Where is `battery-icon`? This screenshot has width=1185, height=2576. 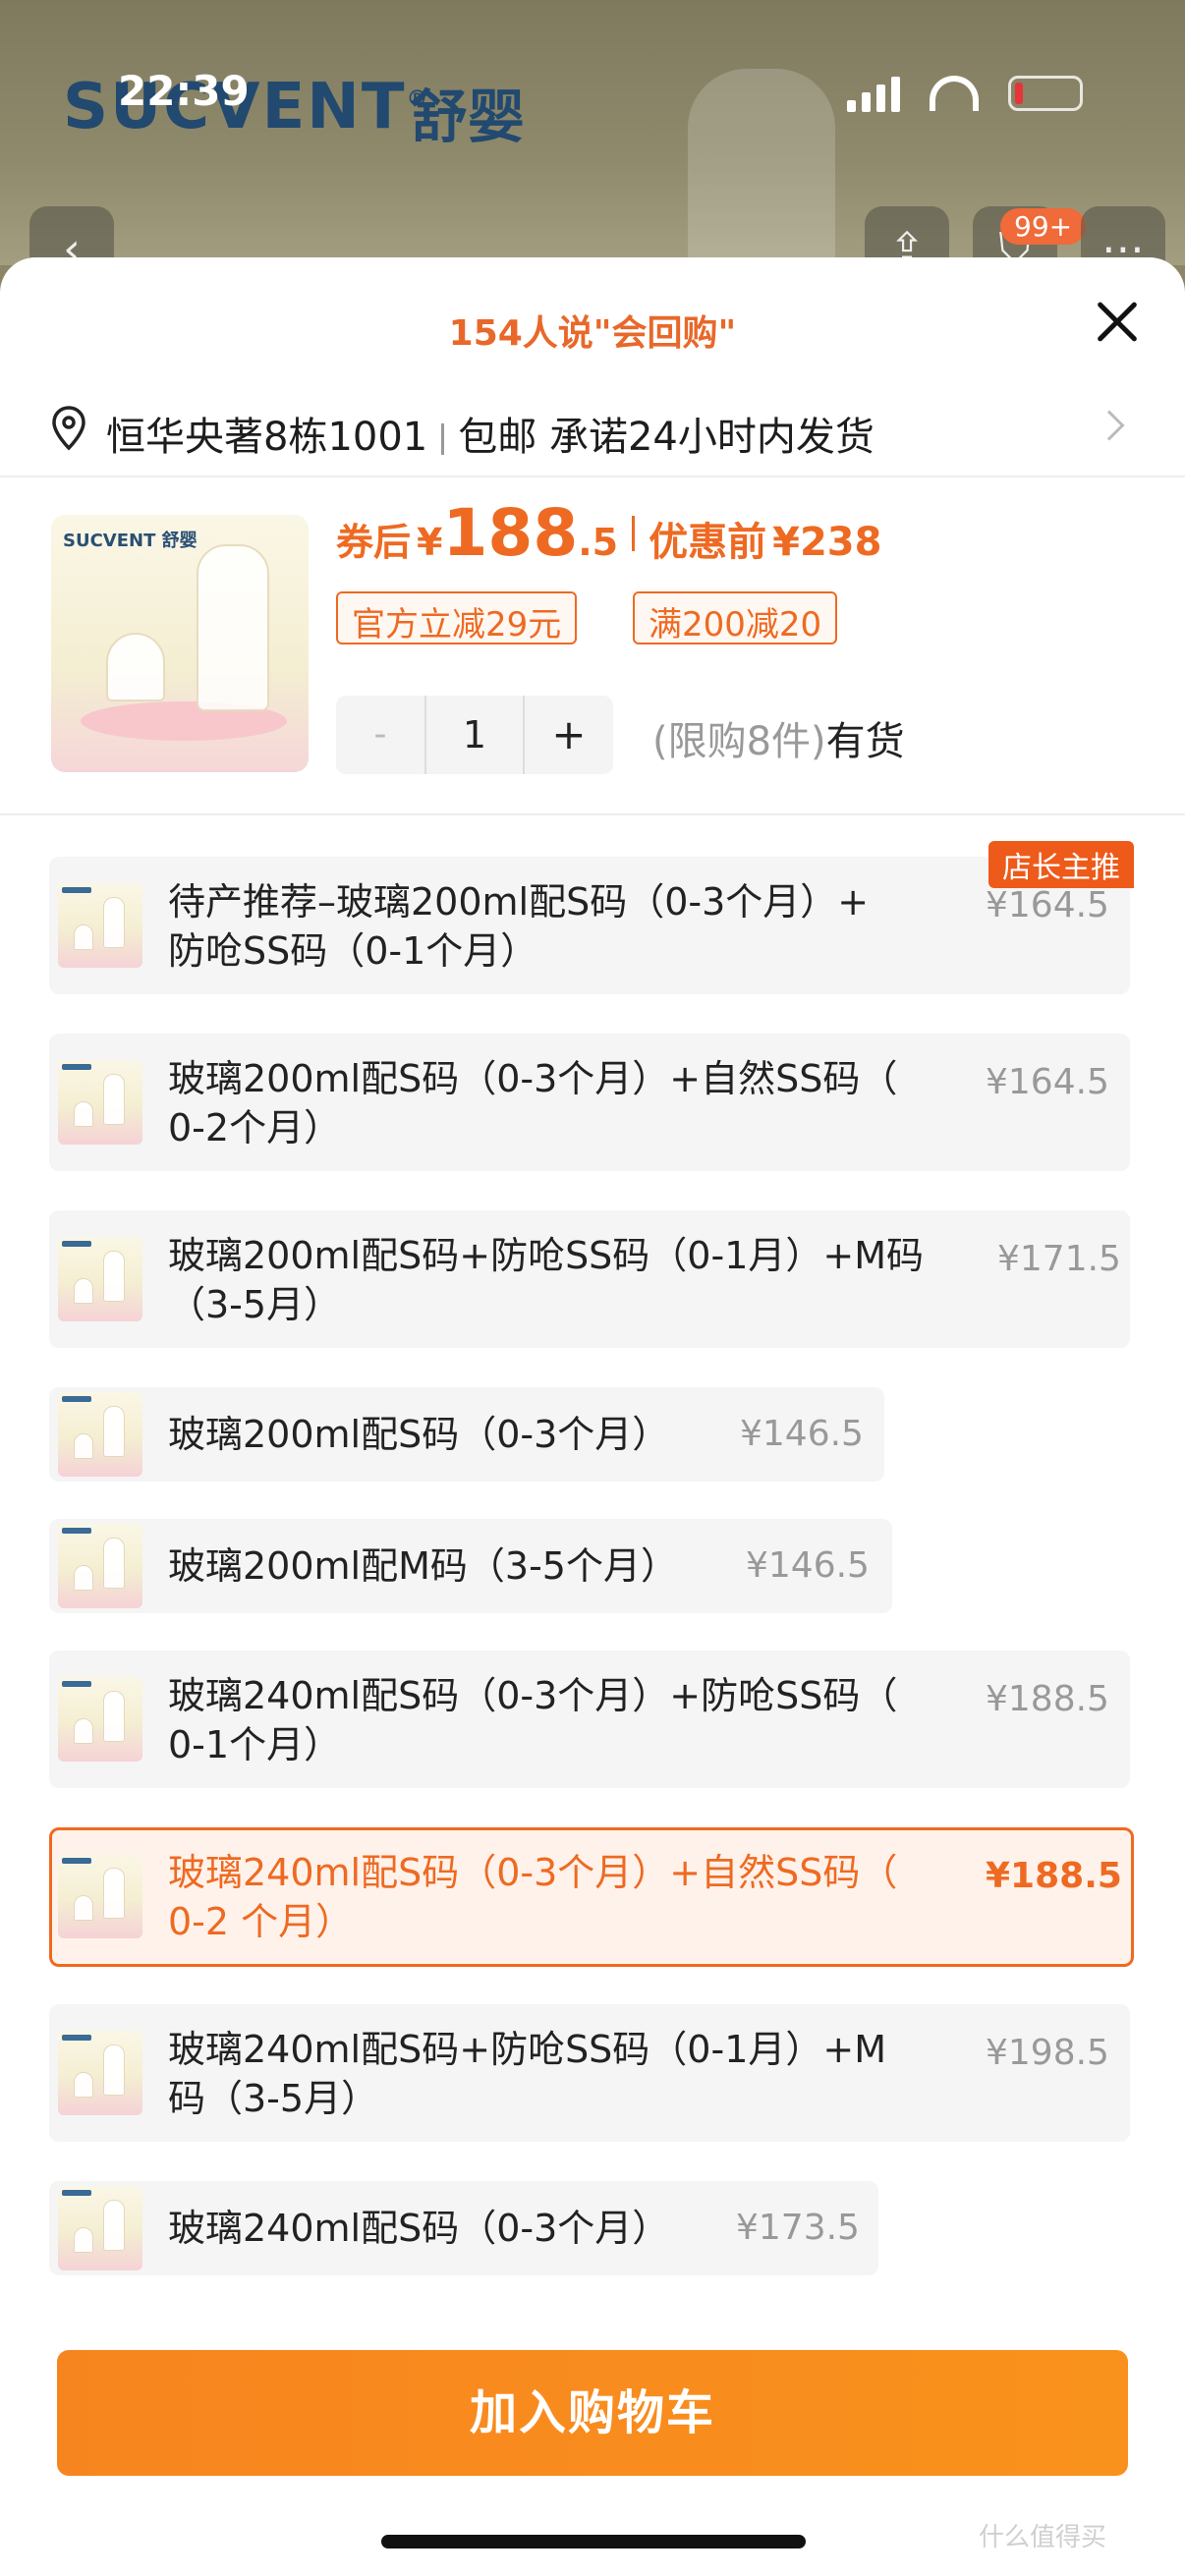
battery-icon is located at coordinates (1045, 93).